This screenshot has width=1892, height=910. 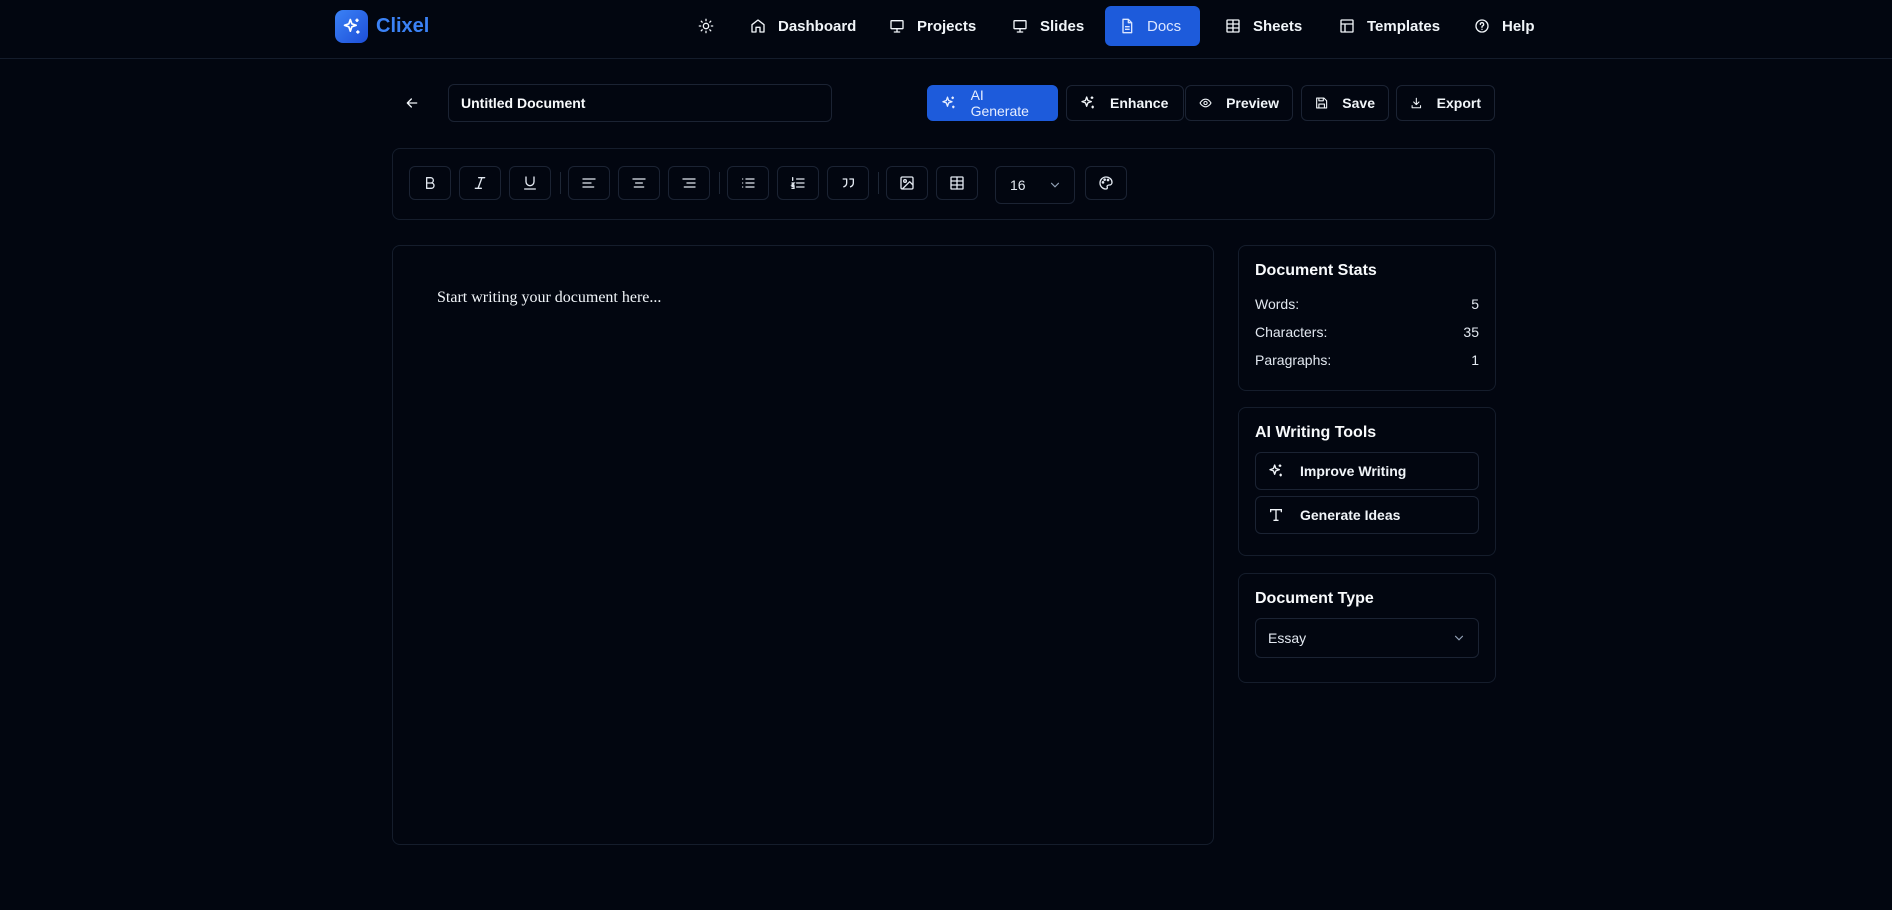 I want to click on nav-label: Templates, so click(x=1404, y=26).